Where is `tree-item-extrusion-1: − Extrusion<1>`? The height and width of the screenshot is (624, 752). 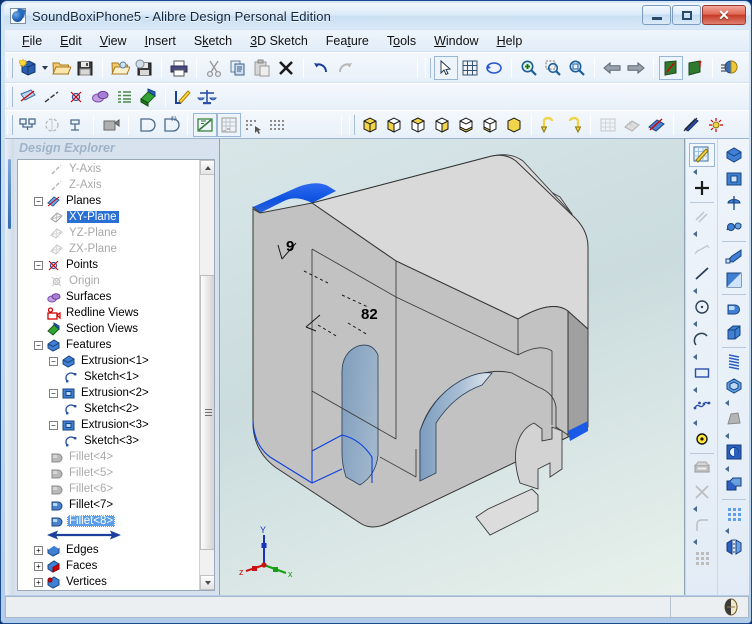
tree-item-extrusion-1: − Extrusion<1> is located at coordinates (109, 361).